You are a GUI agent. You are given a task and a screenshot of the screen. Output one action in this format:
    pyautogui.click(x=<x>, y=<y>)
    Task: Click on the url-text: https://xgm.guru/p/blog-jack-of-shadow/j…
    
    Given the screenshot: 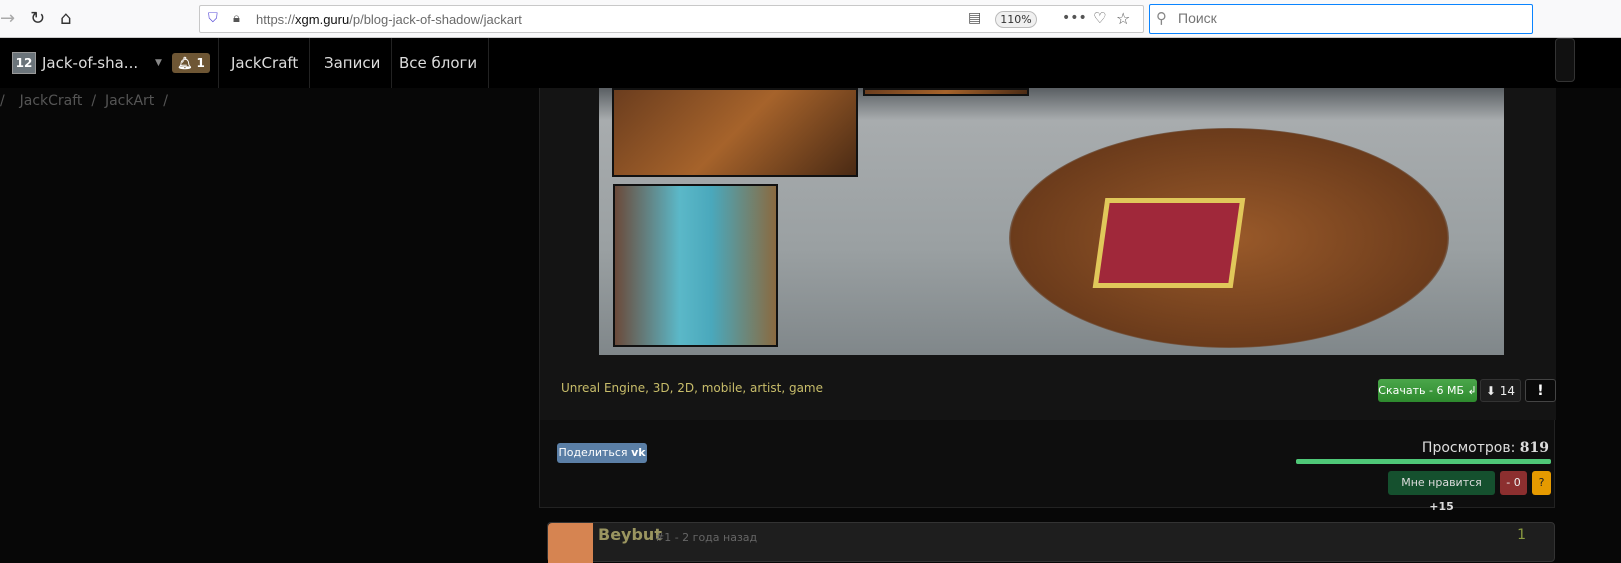 What is the action you would take?
    pyautogui.click(x=389, y=19)
    